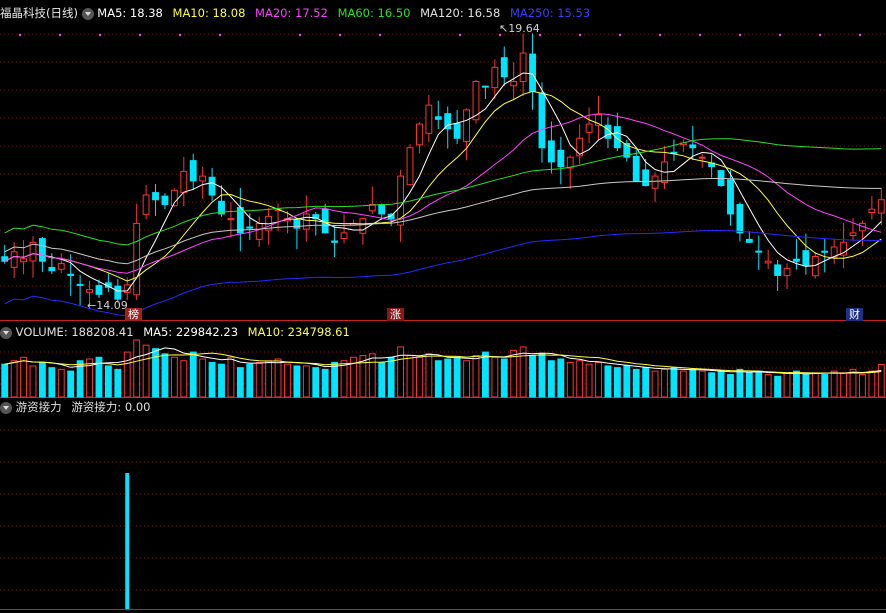 Image resolution: width=886 pixels, height=613 pixels. Describe the element at coordinates (191, 332) in the screenshot. I see `volume-ma5: MA5: 229842.23` at that location.